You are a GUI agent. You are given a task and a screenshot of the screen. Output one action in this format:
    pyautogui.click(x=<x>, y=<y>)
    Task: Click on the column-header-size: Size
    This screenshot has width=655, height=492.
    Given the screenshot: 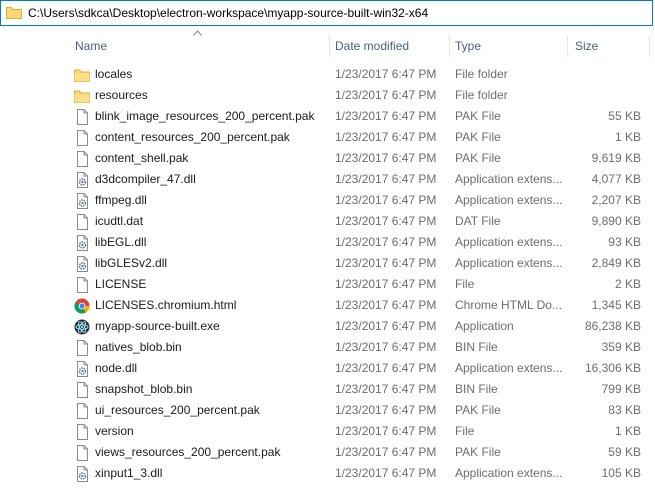 What is the action you would take?
    pyautogui.click(x=610, y=46)
    